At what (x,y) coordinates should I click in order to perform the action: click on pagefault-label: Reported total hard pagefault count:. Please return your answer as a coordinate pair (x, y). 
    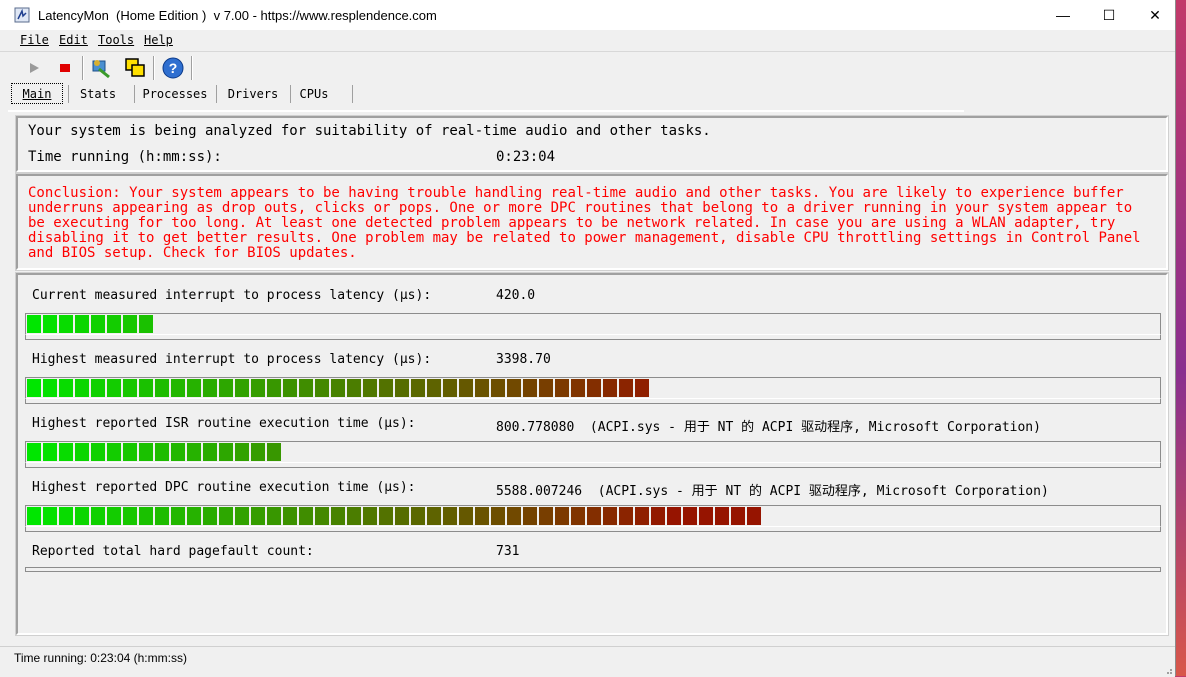
    Looking at the image, I should click on (173, 551).